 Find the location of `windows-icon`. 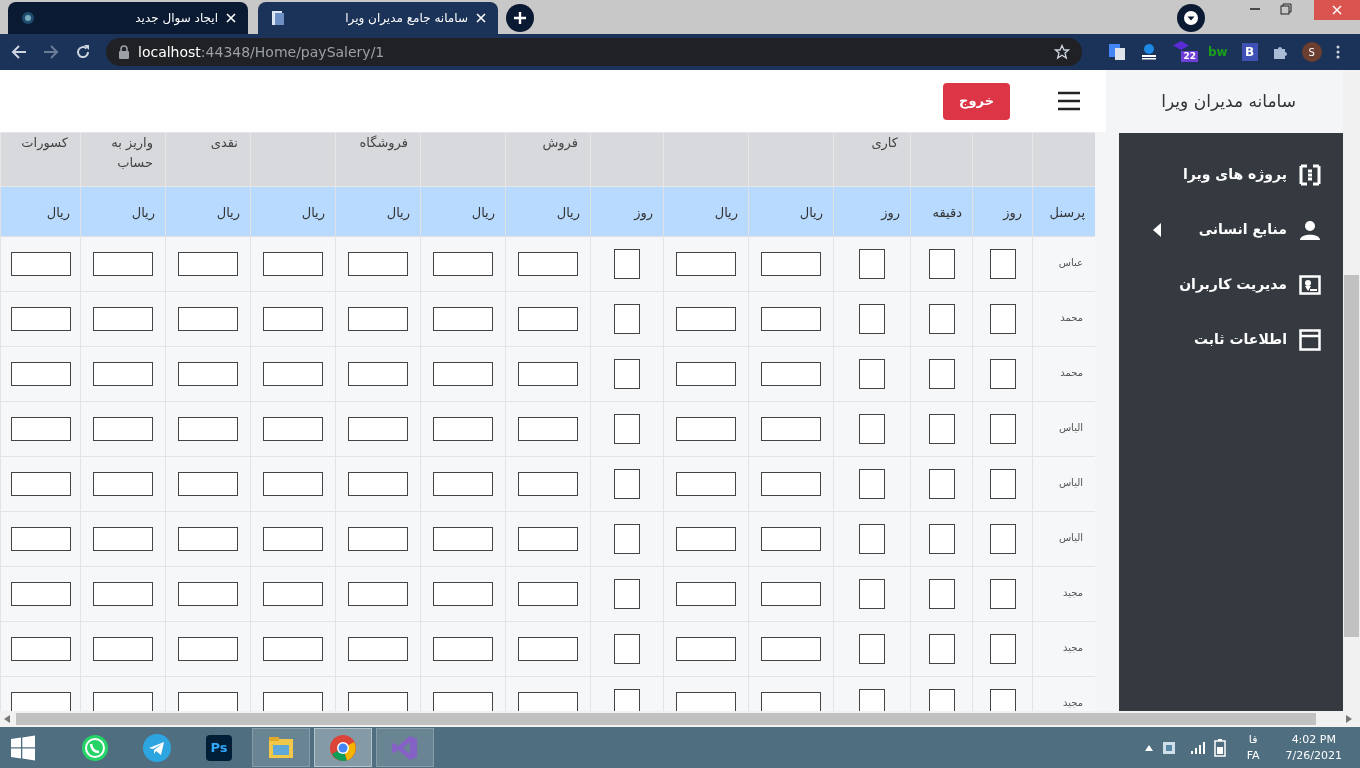

windows-icon is located at coordinates (23, 747).